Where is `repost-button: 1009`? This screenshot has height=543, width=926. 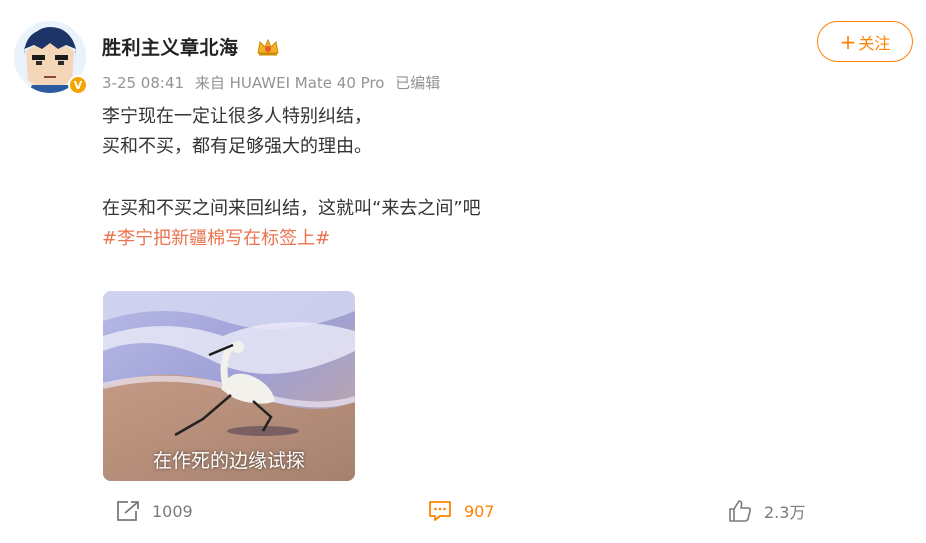 repost-button: 1009 is located at coordinates (154, 511).